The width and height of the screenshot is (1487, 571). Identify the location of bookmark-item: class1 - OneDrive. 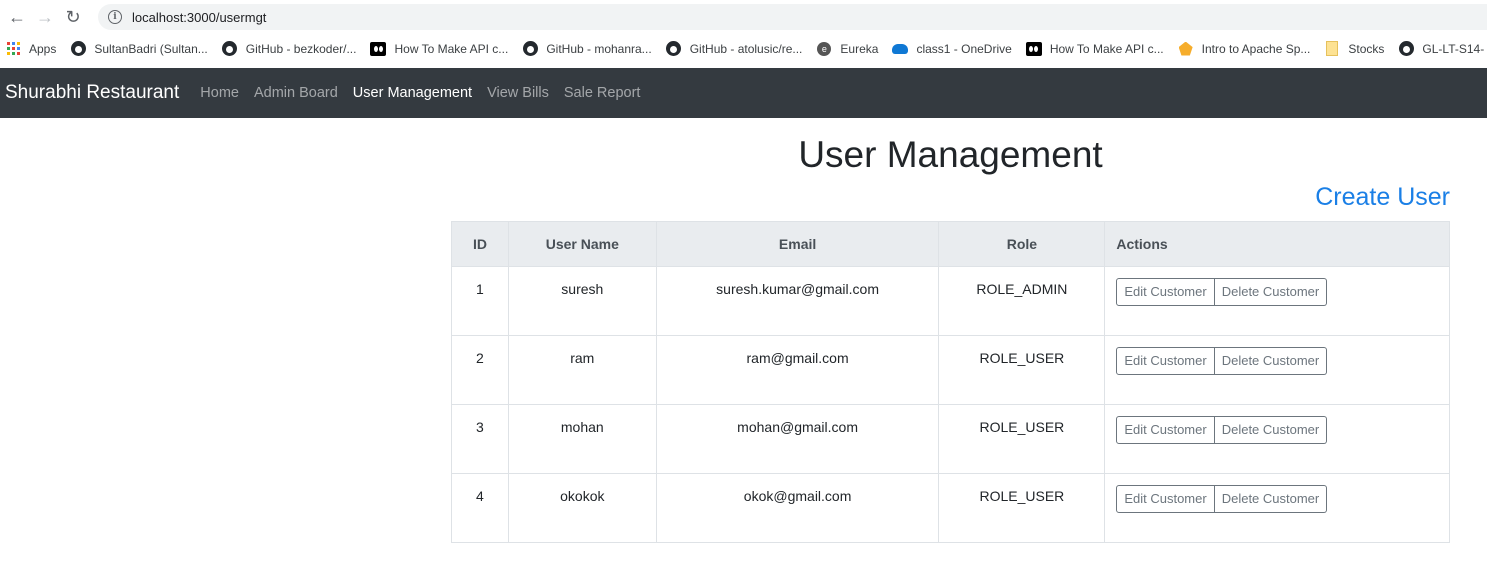
(952, 49).